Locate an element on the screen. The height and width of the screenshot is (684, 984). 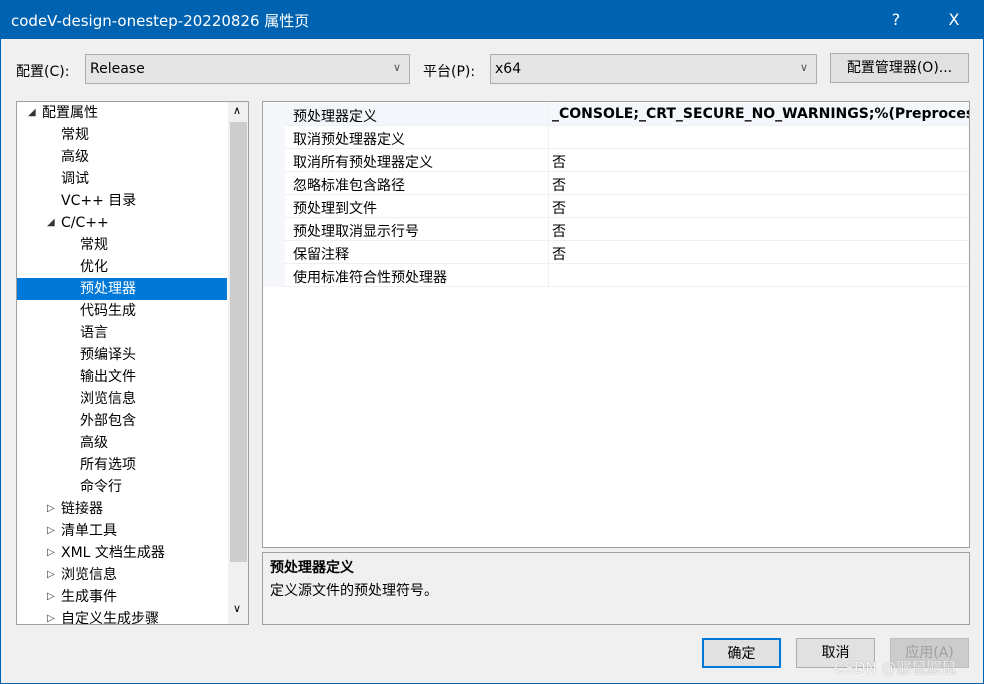
property-row: 预处理取消显示行号 否 is located at coordinates (616, 229).